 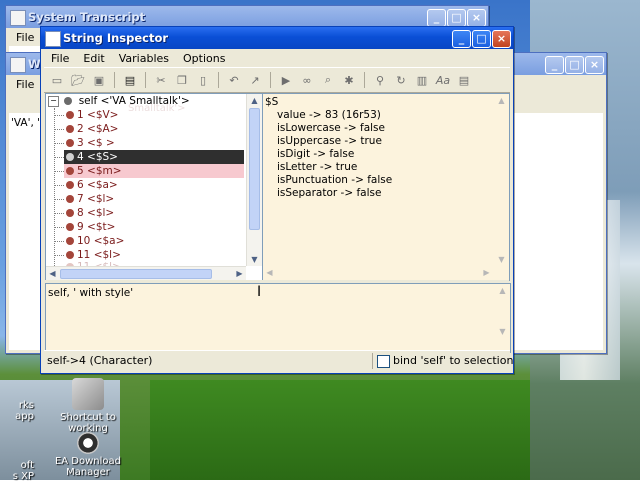 What do you see at coordinates (99, 80) in the screenshot?
I see `save-icon: ▣` at bounding box center [99, 80].